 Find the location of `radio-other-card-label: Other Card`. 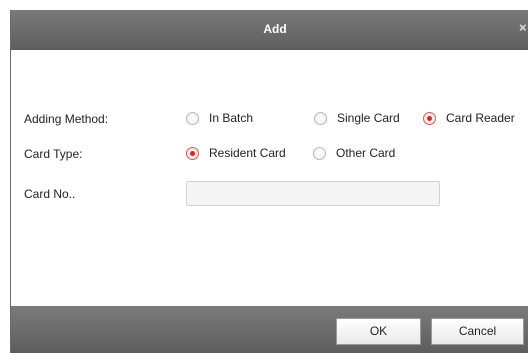

radio-other-card-label: Other Card is located at coordinates (366, 153).